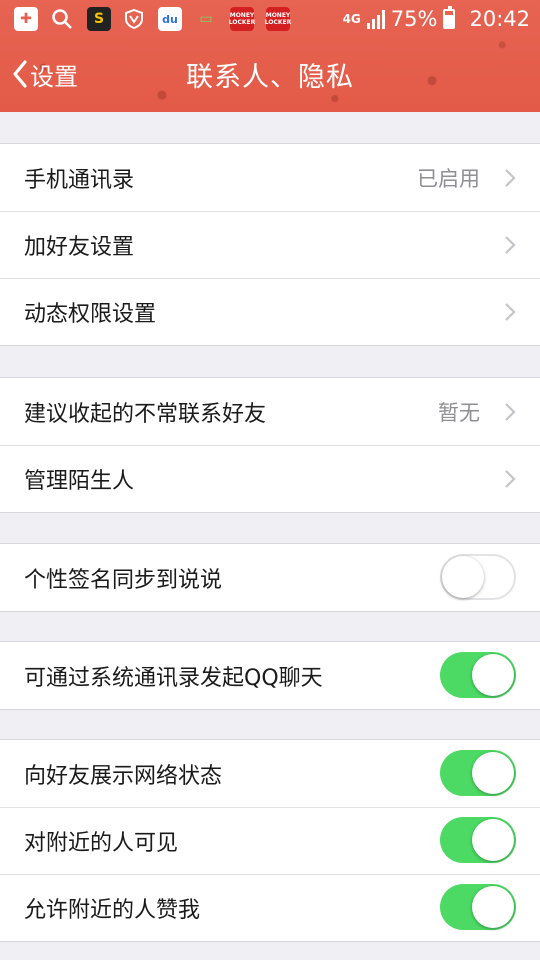  Describe the element at coordinates (270, 478) in the screenshot. I see `setting-row-link: 管理陌生人` at that location.